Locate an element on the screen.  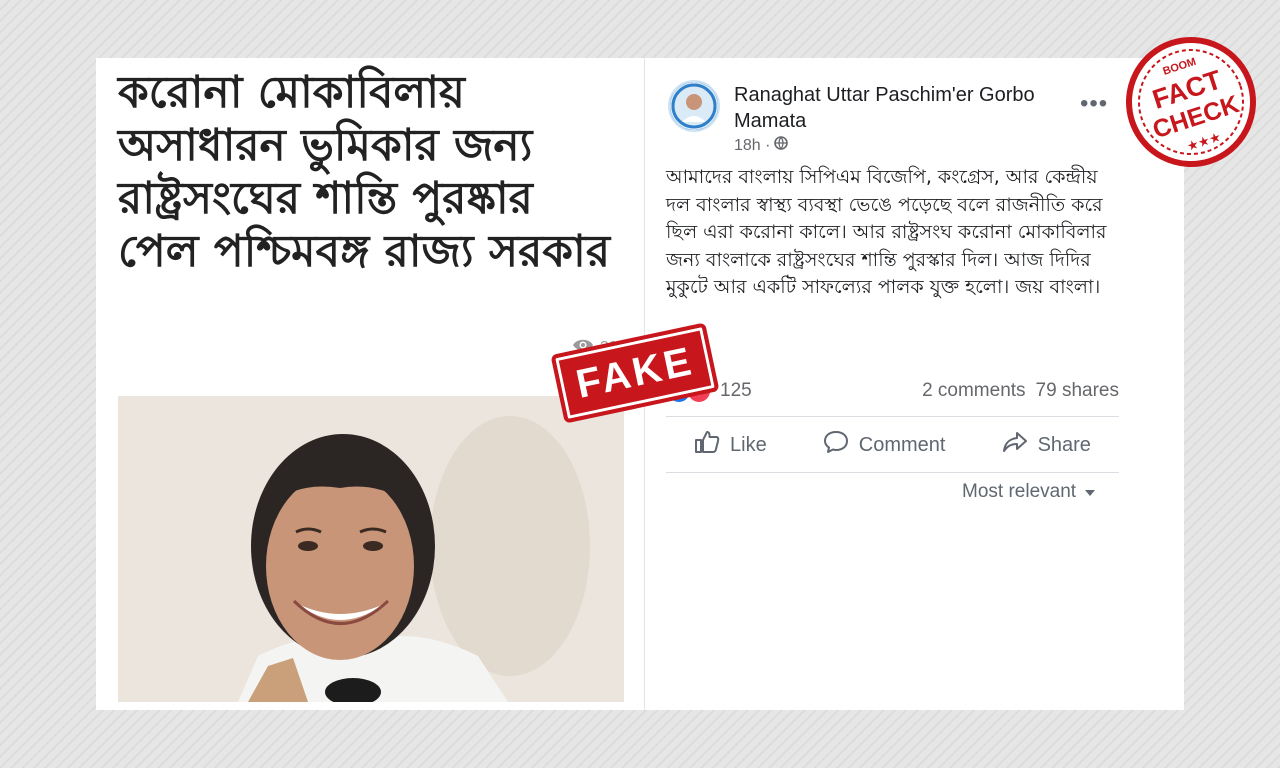
comment-label: Comment is located at coordinates (902, 444).